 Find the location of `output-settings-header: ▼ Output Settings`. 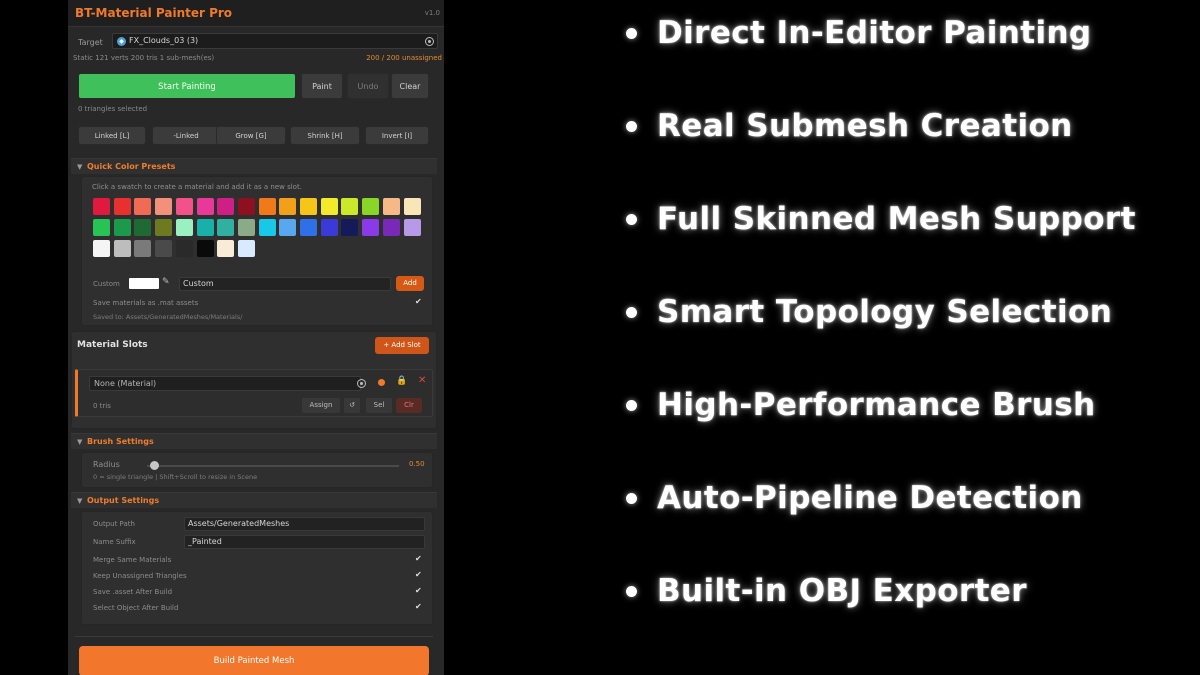

output-settings-header: ▼ Output Settings is located at coordinates (254, 500).